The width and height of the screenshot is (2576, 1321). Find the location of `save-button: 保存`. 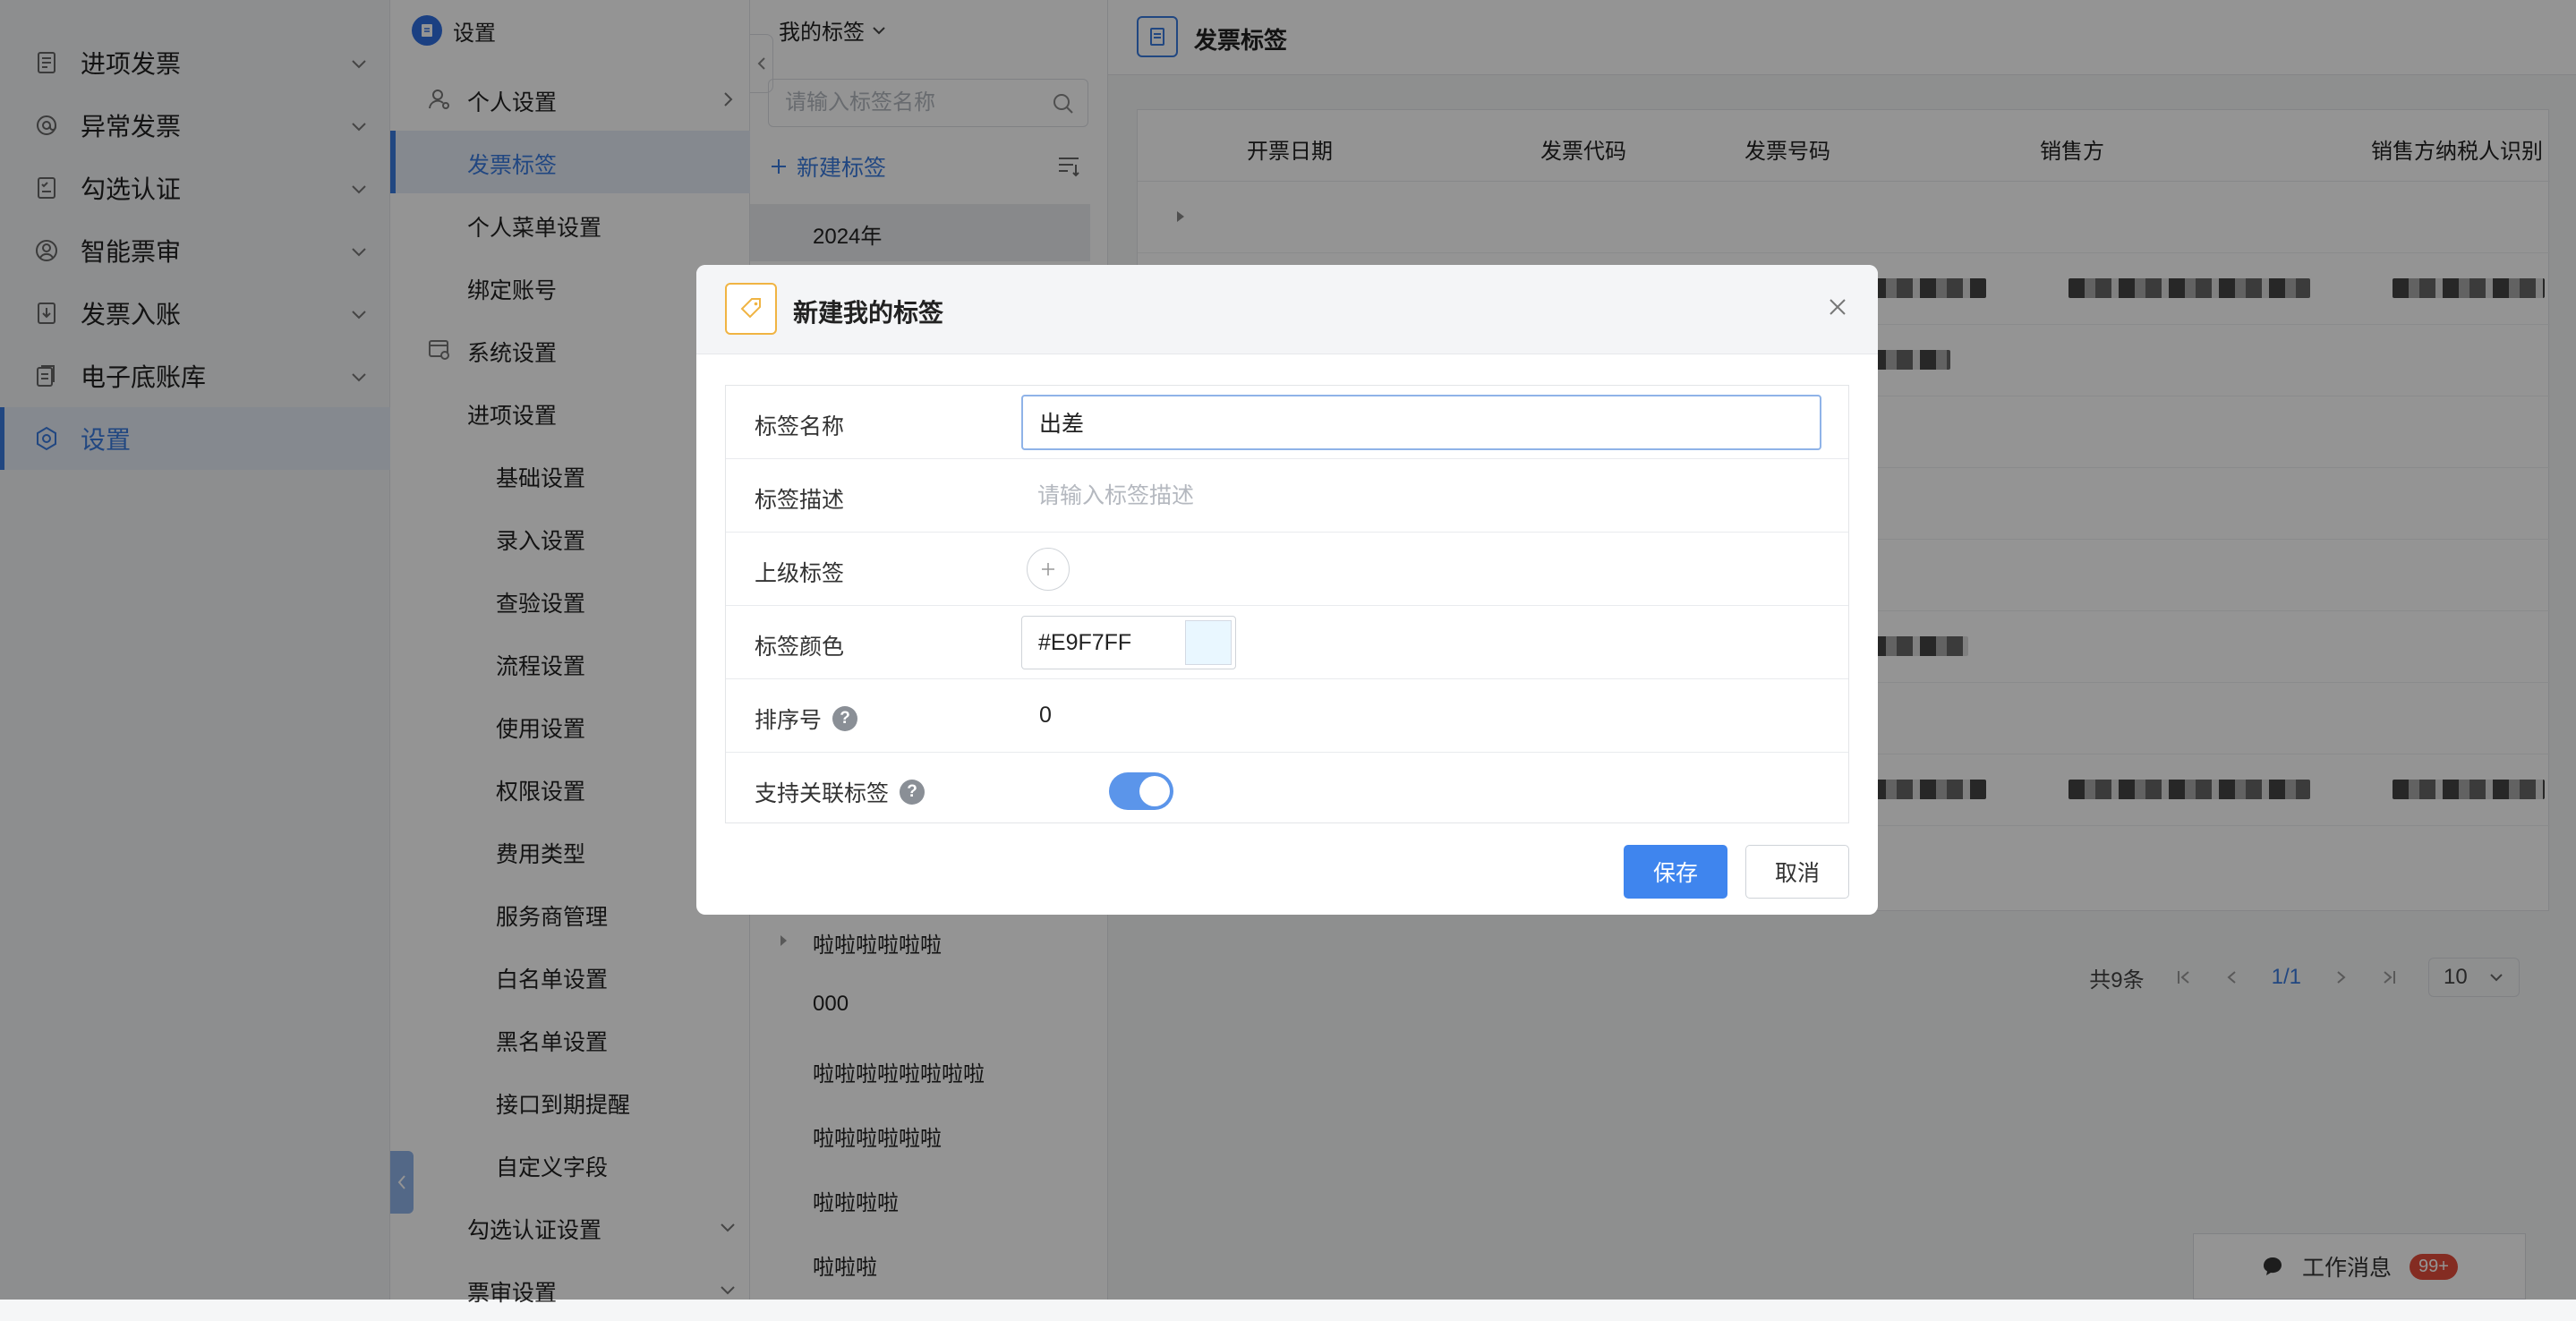

save-button: 保存 is located at coordinates (1675, 872).